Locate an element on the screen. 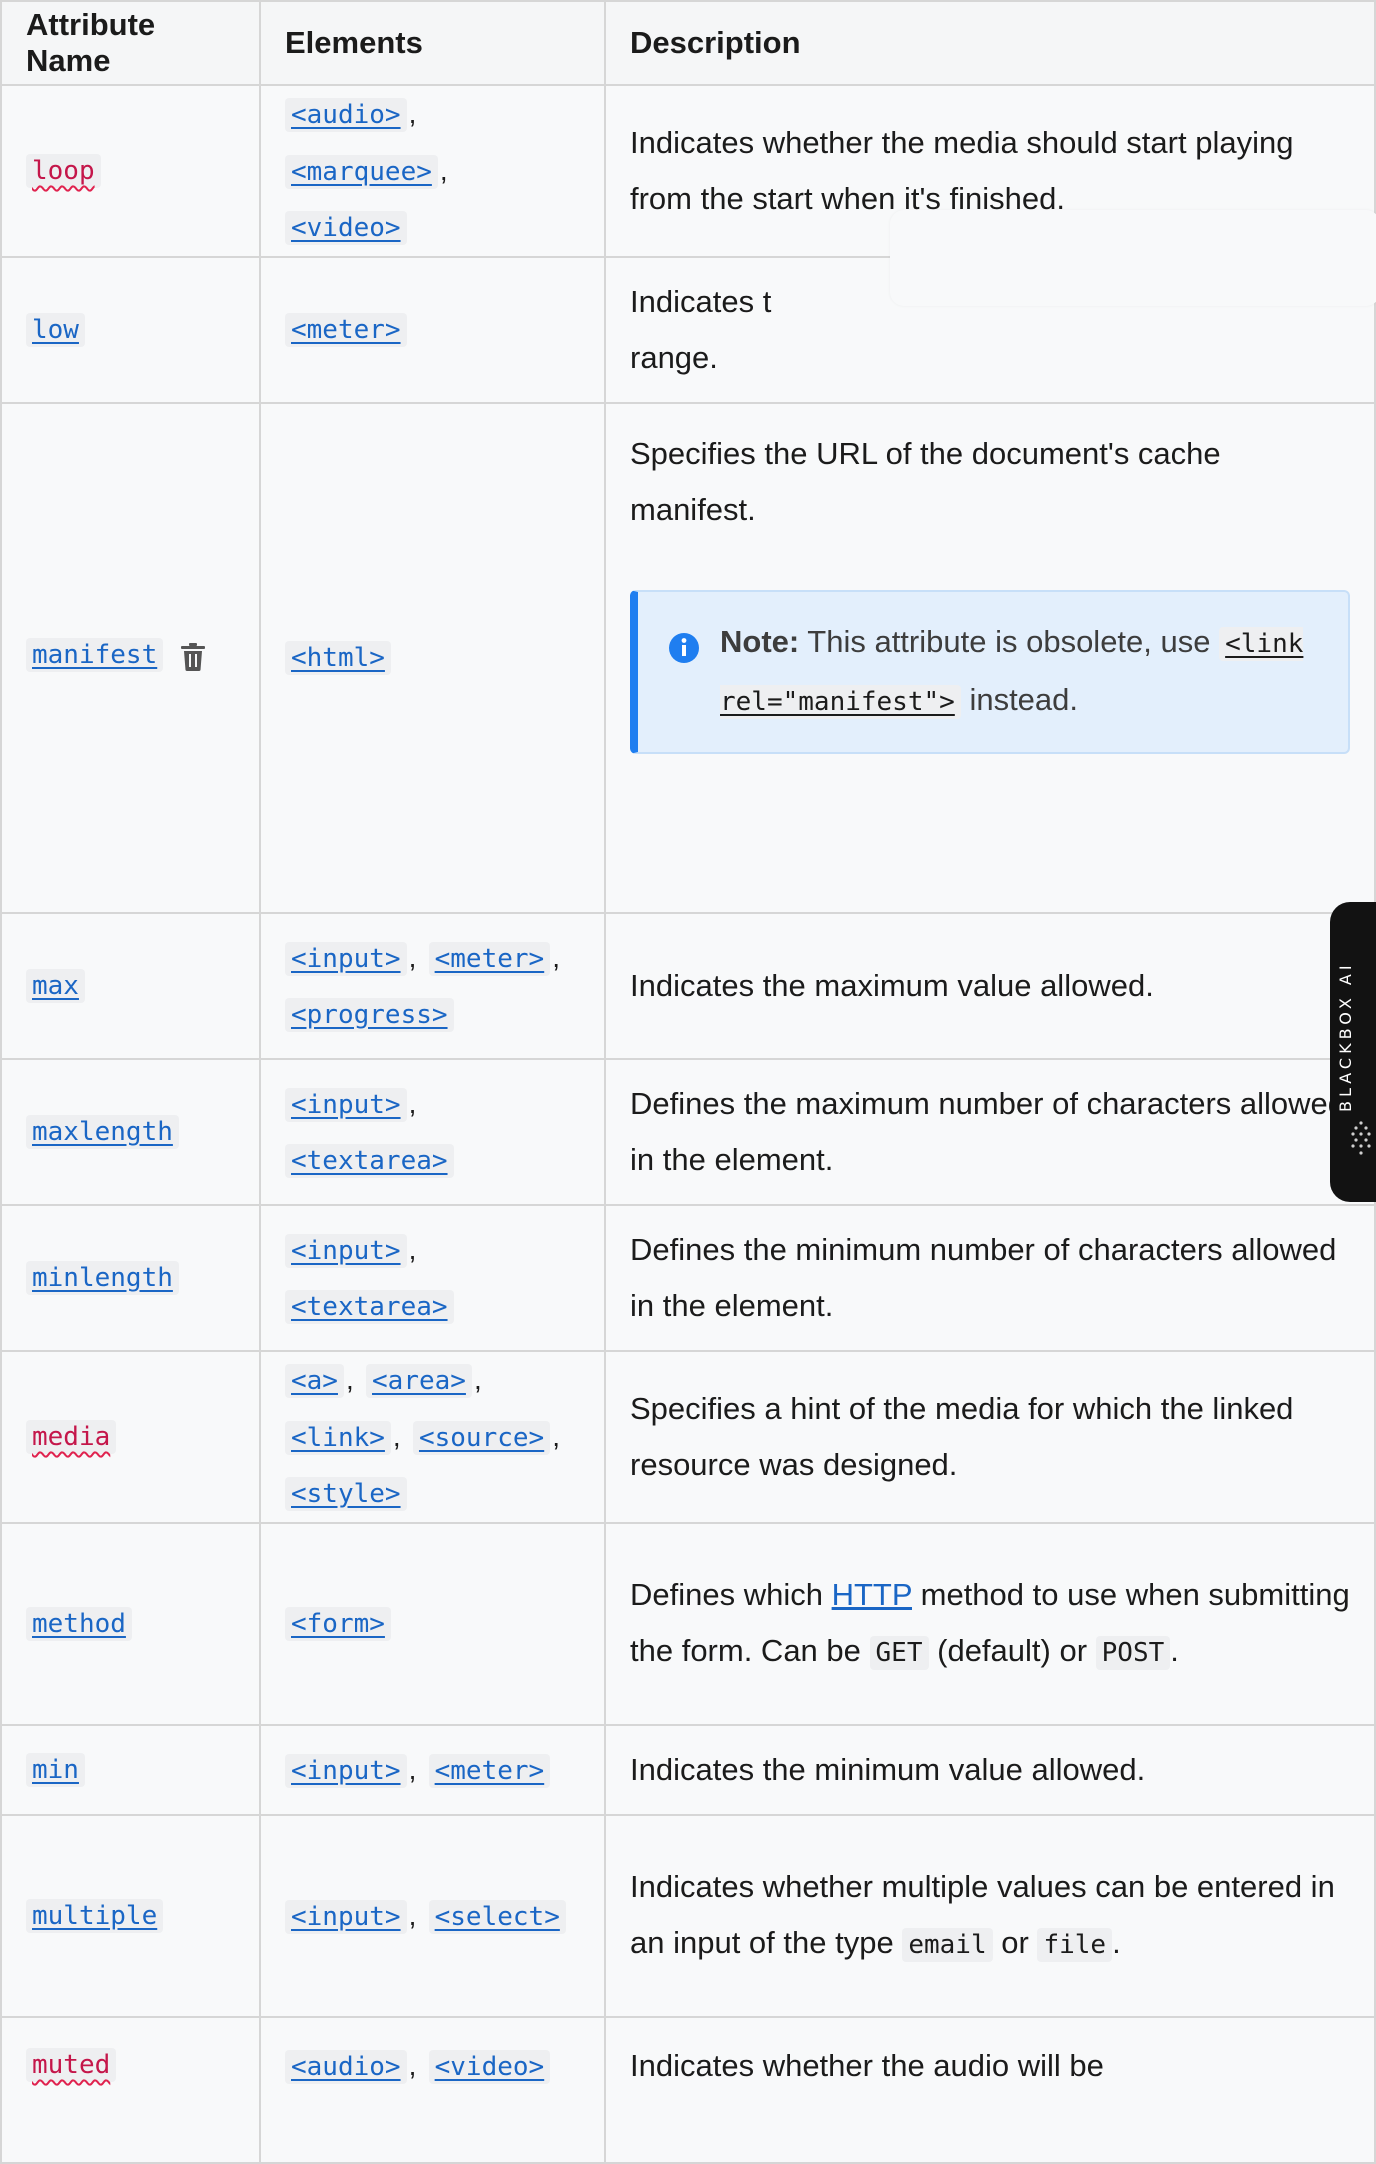  description-cell: Indicates the maximum value allowed. is located at coordinates (990, 986).